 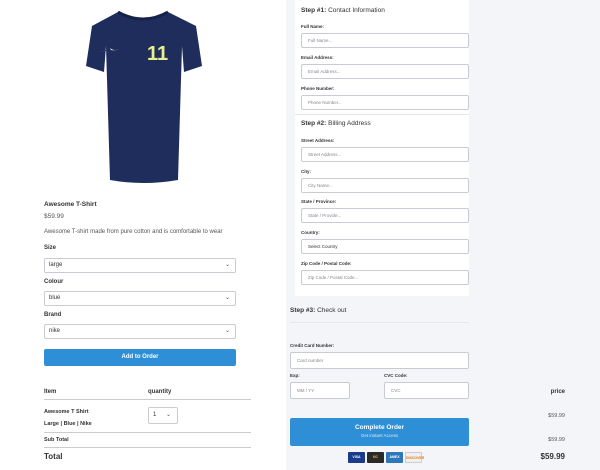 I want to click on size-select: large ⌄, so click(x=140, y=265).